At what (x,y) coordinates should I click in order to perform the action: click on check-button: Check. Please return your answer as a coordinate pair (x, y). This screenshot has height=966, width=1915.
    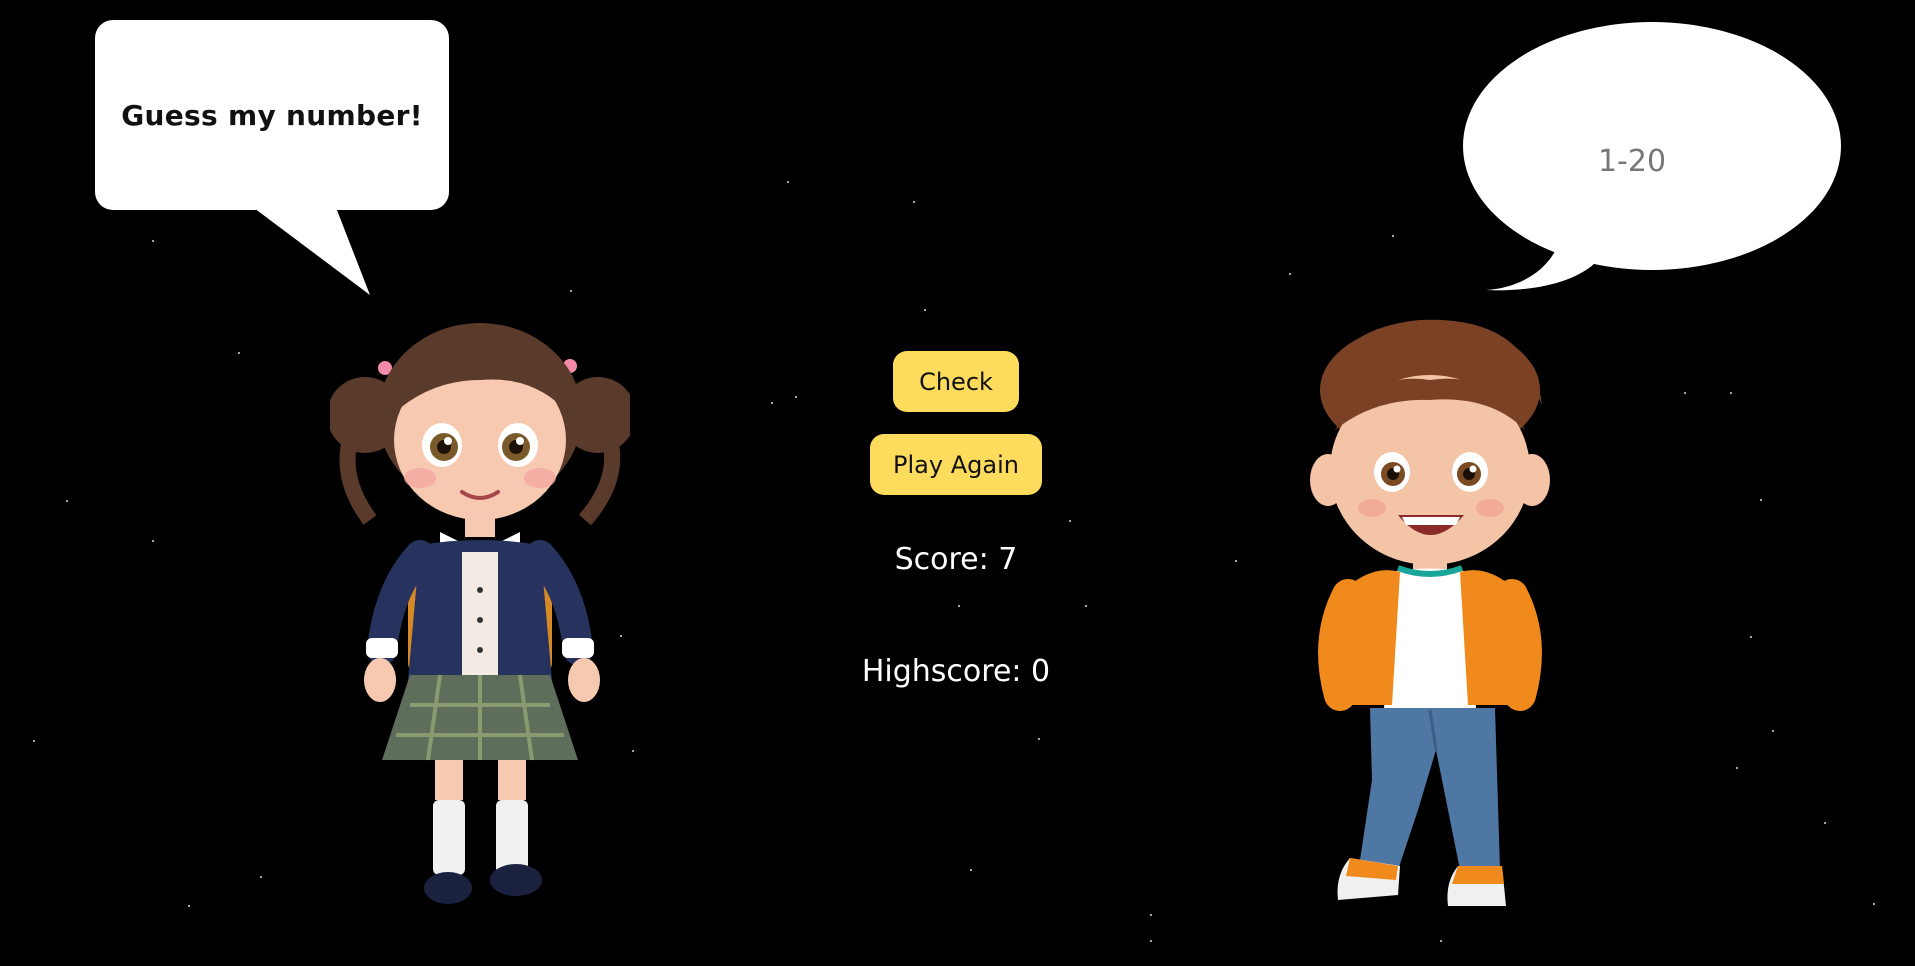
    Looking at the image, I should click on (956, 381).